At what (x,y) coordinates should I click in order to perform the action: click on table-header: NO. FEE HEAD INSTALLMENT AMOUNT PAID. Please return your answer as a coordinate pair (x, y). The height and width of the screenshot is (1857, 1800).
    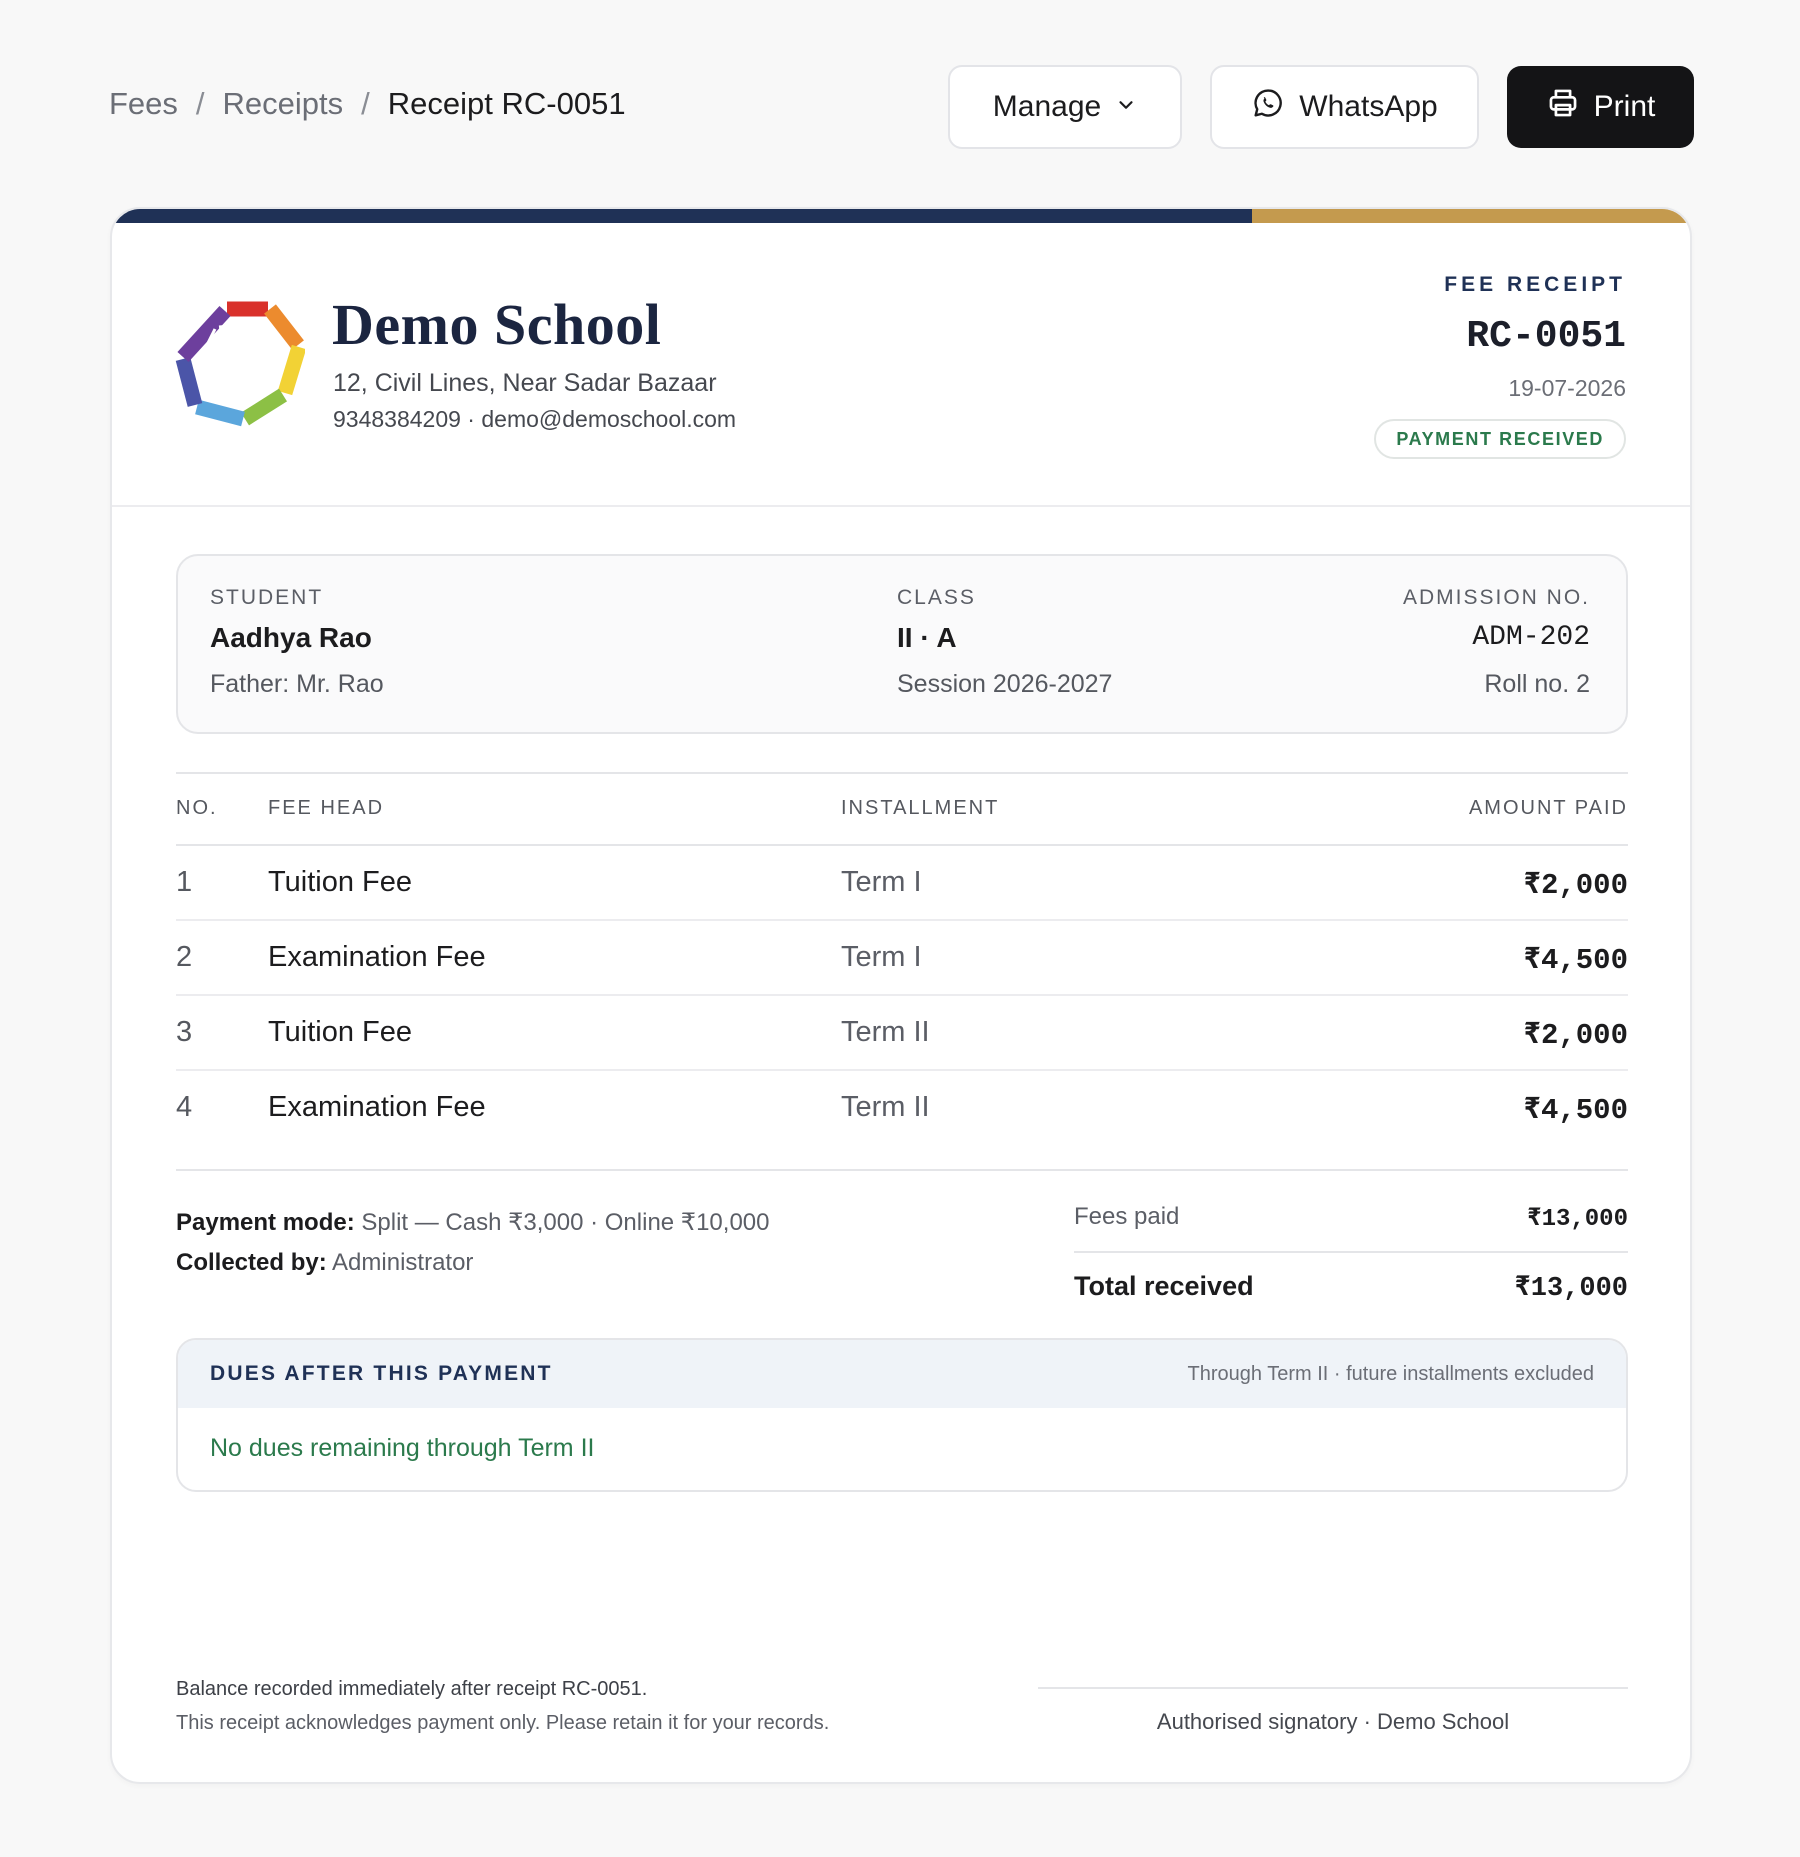
    Looking at the image, I should click on (902, 809).